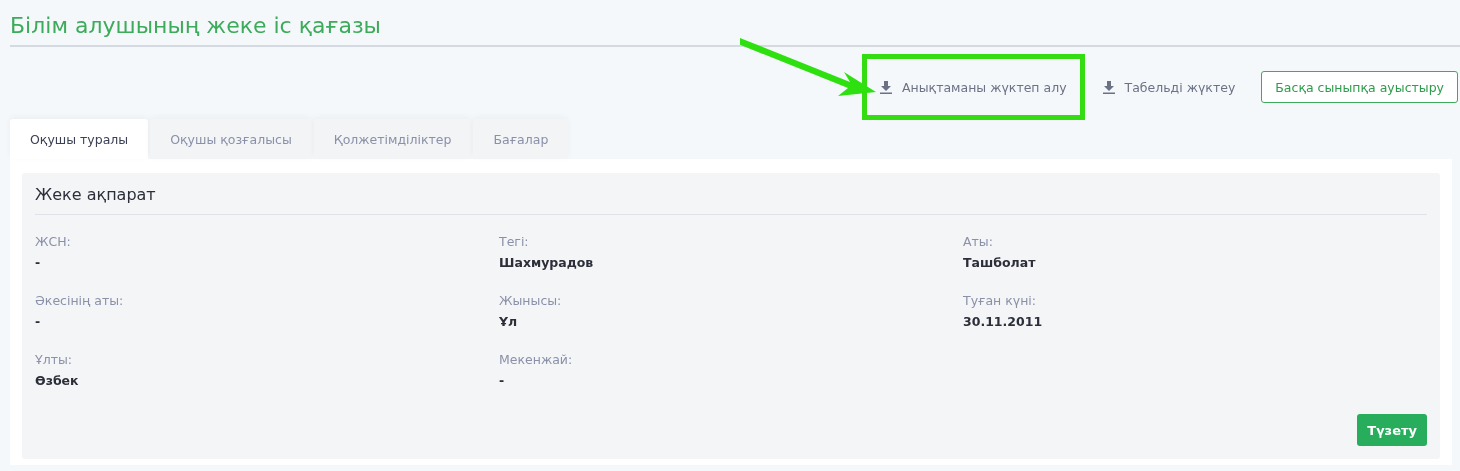 This screenshot has height=471, width=1460. I want to click on transfer-button: Басқа сыныпқа ауыстыру, so click(1359, 87).